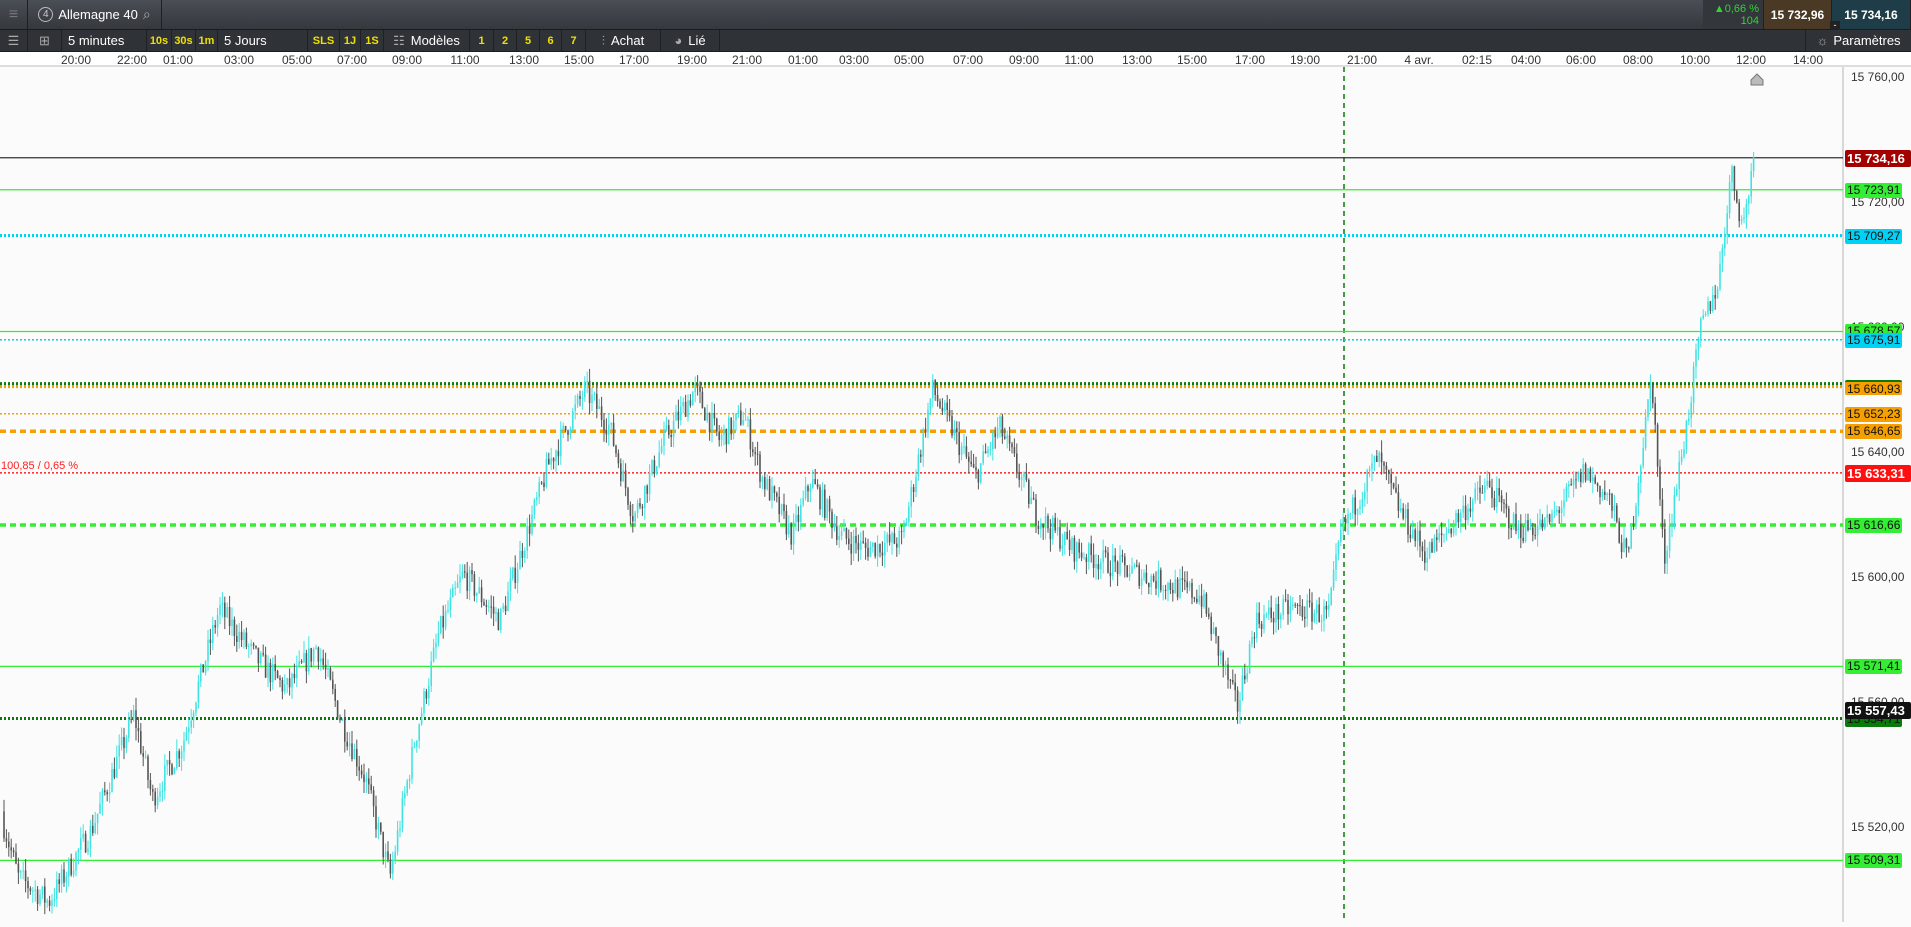 The width and height of the screenshot is (1911, 927). What do you see at coordinates (104, 40) in the screenshot?
I see `period-selector: 5 minutes` at bounding box center [104, 40].